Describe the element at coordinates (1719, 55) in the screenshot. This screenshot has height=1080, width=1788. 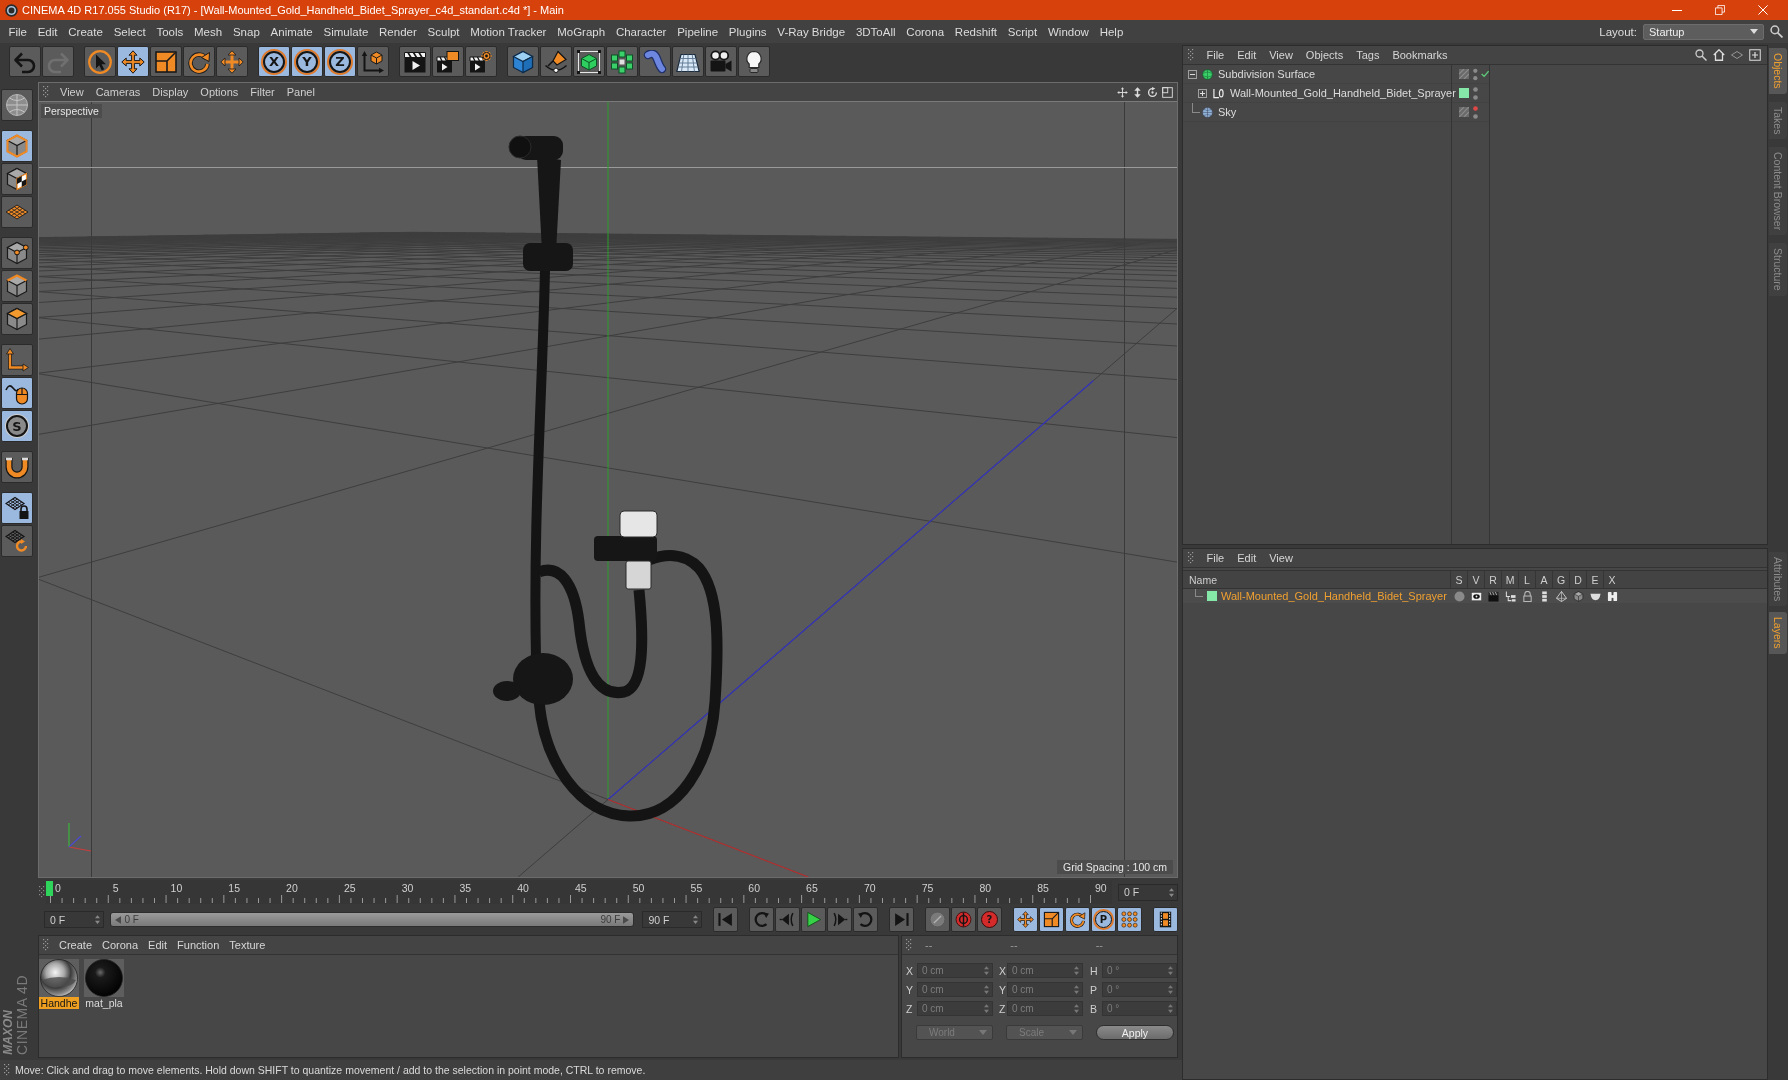
I see `home-icon` at that location.